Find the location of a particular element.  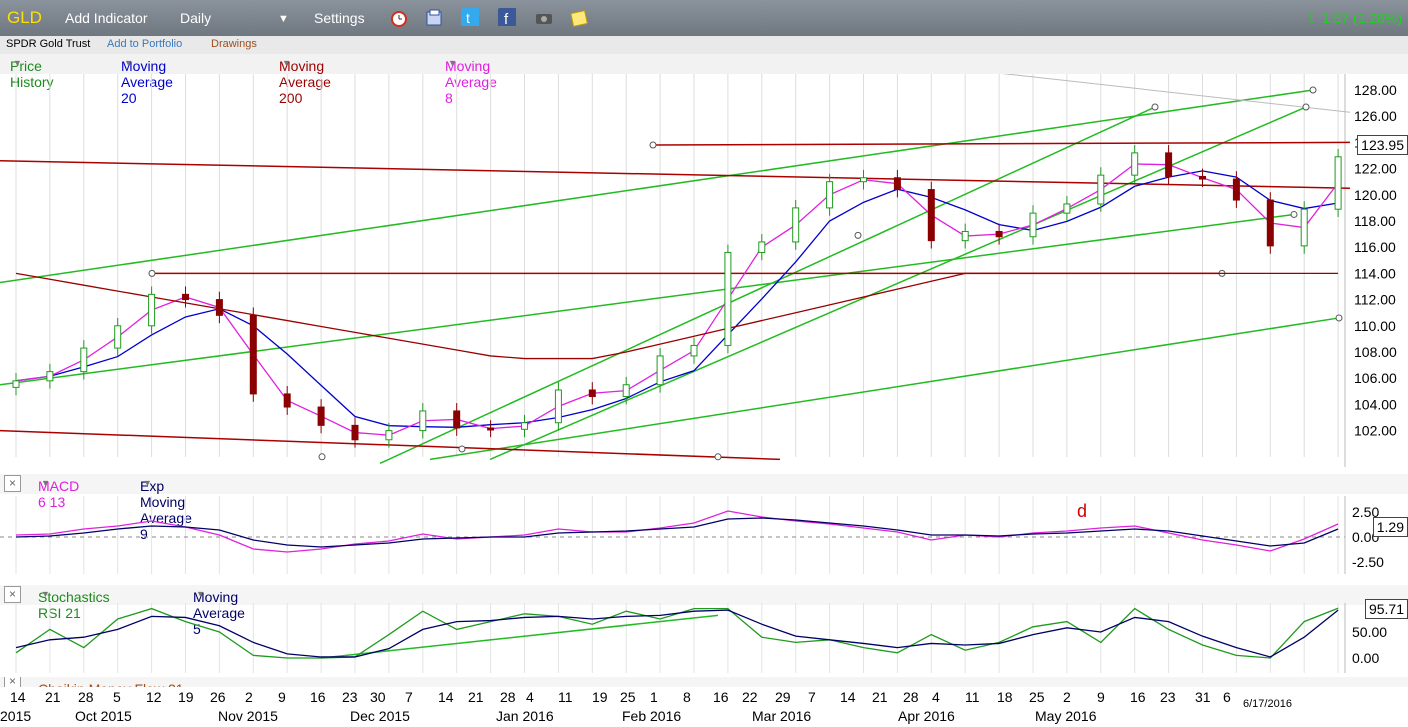

drawings-link: Drawings is located at coordinates (234, 44).